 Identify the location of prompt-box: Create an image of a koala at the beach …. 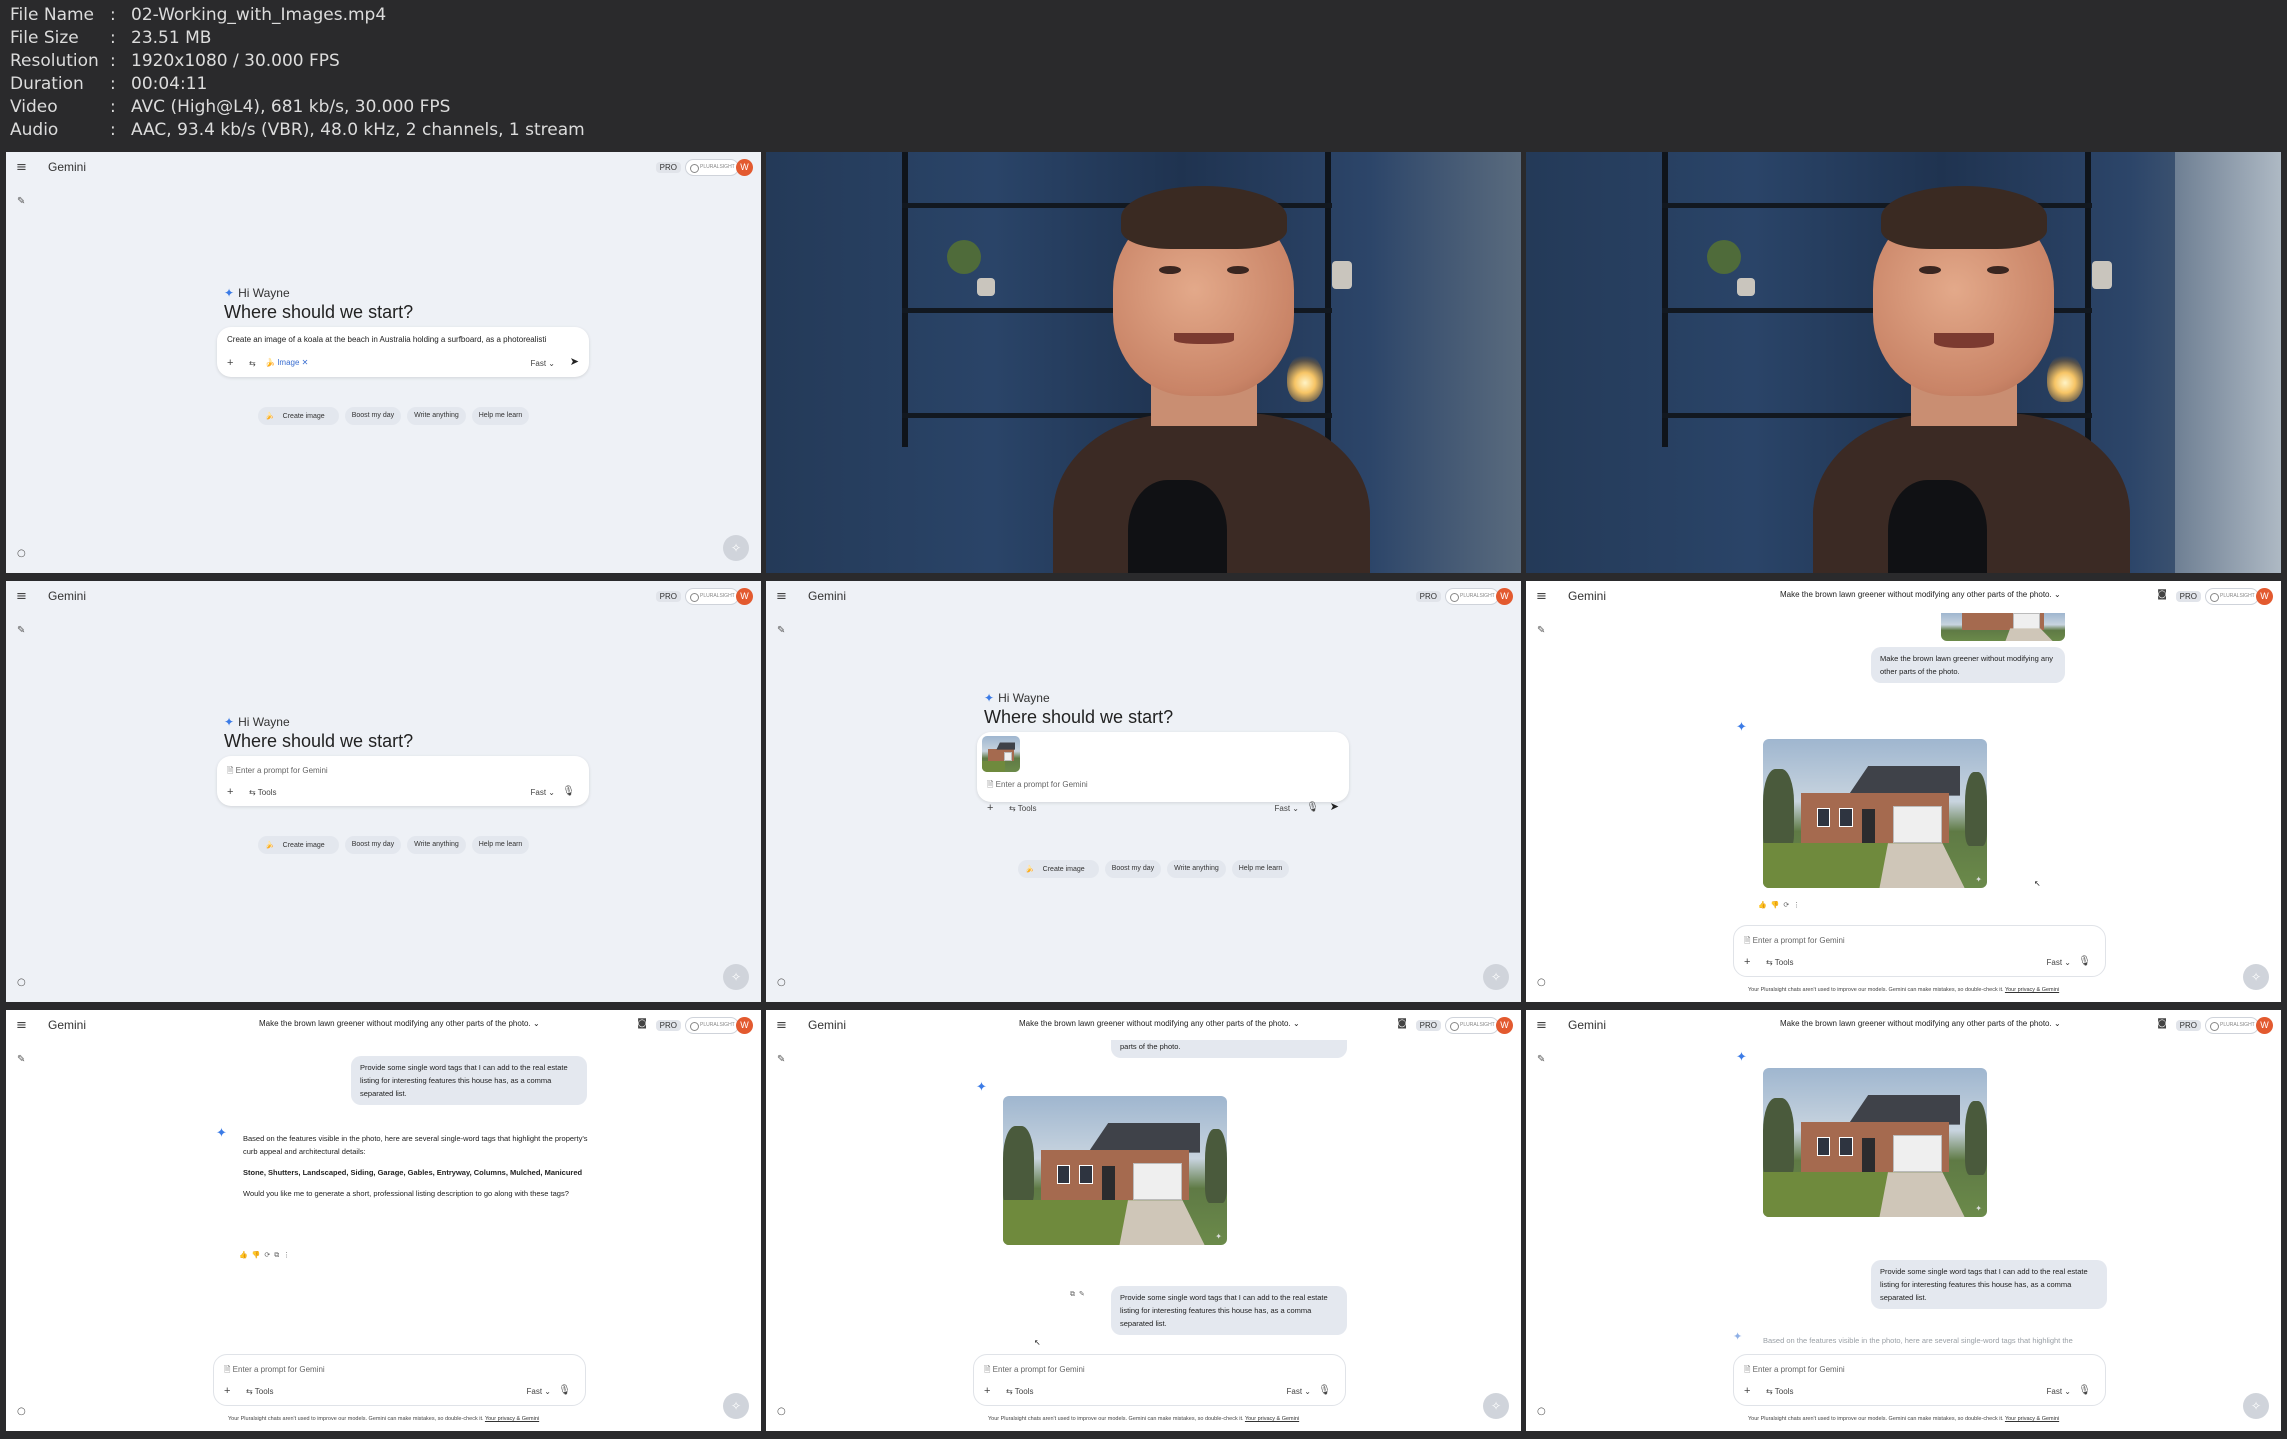
(403, 352).